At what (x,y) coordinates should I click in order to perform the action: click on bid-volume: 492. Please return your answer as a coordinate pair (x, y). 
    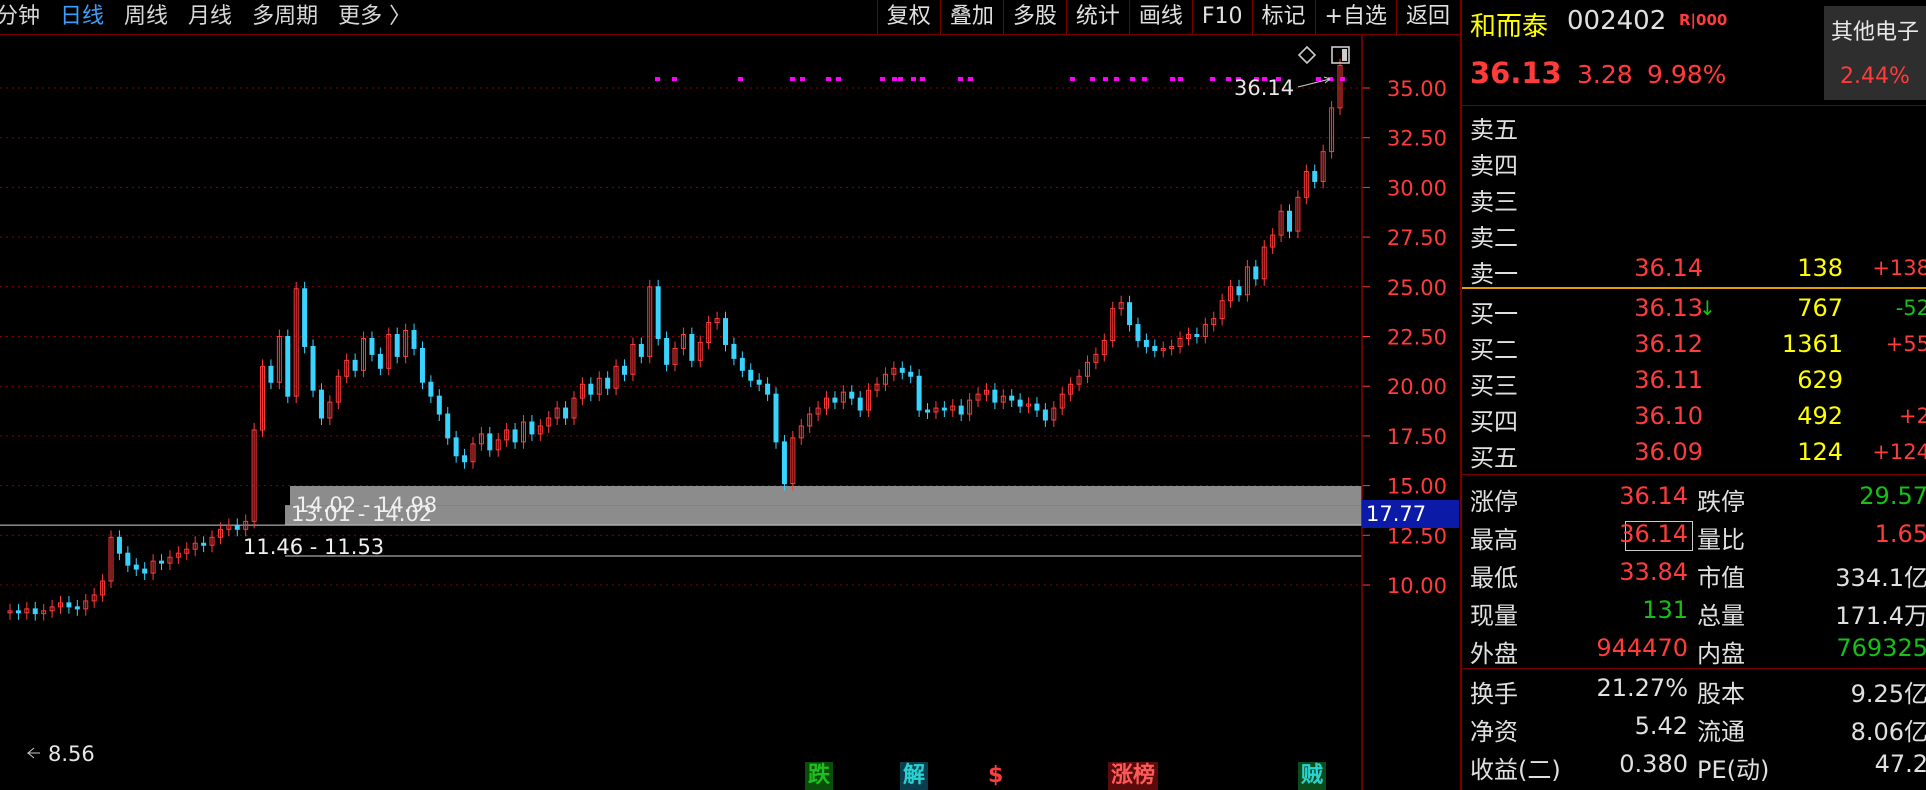
    Looking at the image, I should click on (1820, 416).